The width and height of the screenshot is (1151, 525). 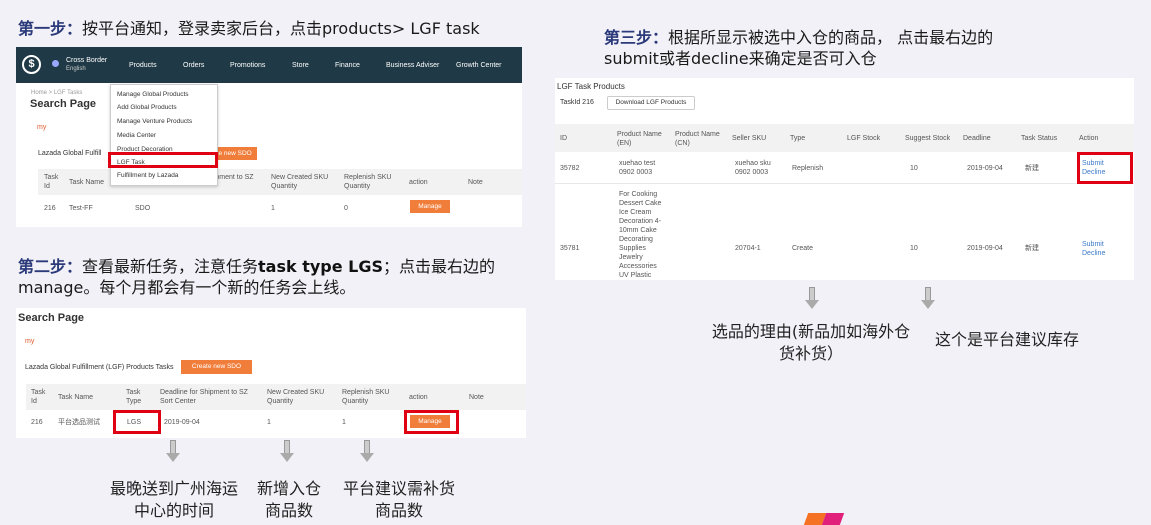 What do you see at coordinates (832, 519) in the screenshot?
I see `lazada-logo-icon` at bounding box center [832, 519].